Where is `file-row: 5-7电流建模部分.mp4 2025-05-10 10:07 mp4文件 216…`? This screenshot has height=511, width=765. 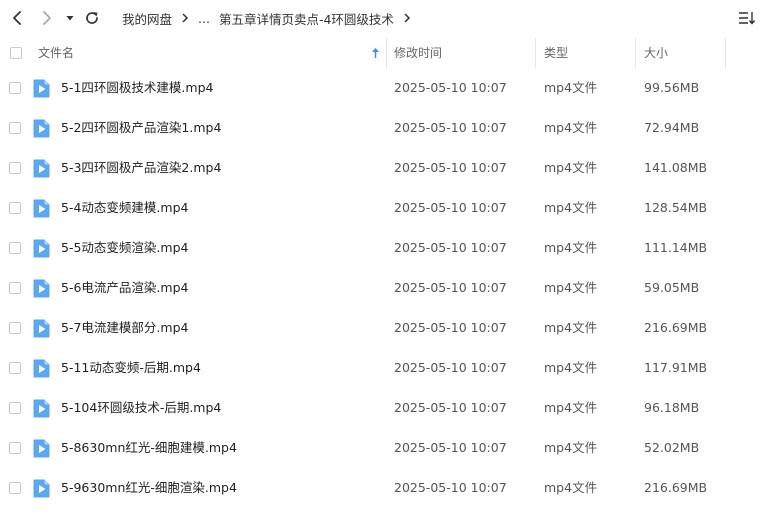
file-row: 5-7电流建模部分.mp4 2025-05-10 10:07 mp4文件 216… is located at coordinates (382, 328).